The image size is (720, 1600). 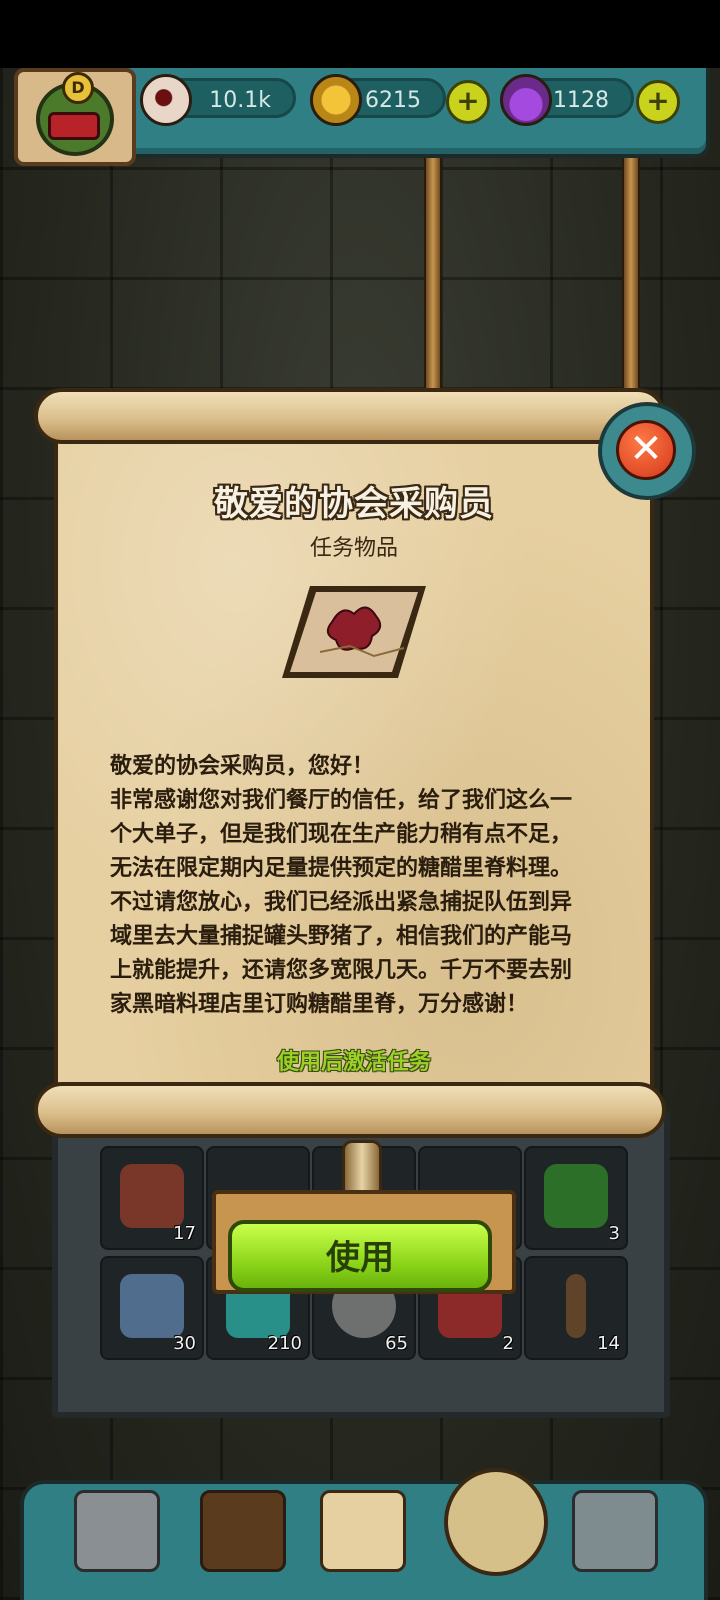 What do you see at coordinates (336, 100) in the screenshot?
I see `coin-icon` at bounding box center [336, 100].